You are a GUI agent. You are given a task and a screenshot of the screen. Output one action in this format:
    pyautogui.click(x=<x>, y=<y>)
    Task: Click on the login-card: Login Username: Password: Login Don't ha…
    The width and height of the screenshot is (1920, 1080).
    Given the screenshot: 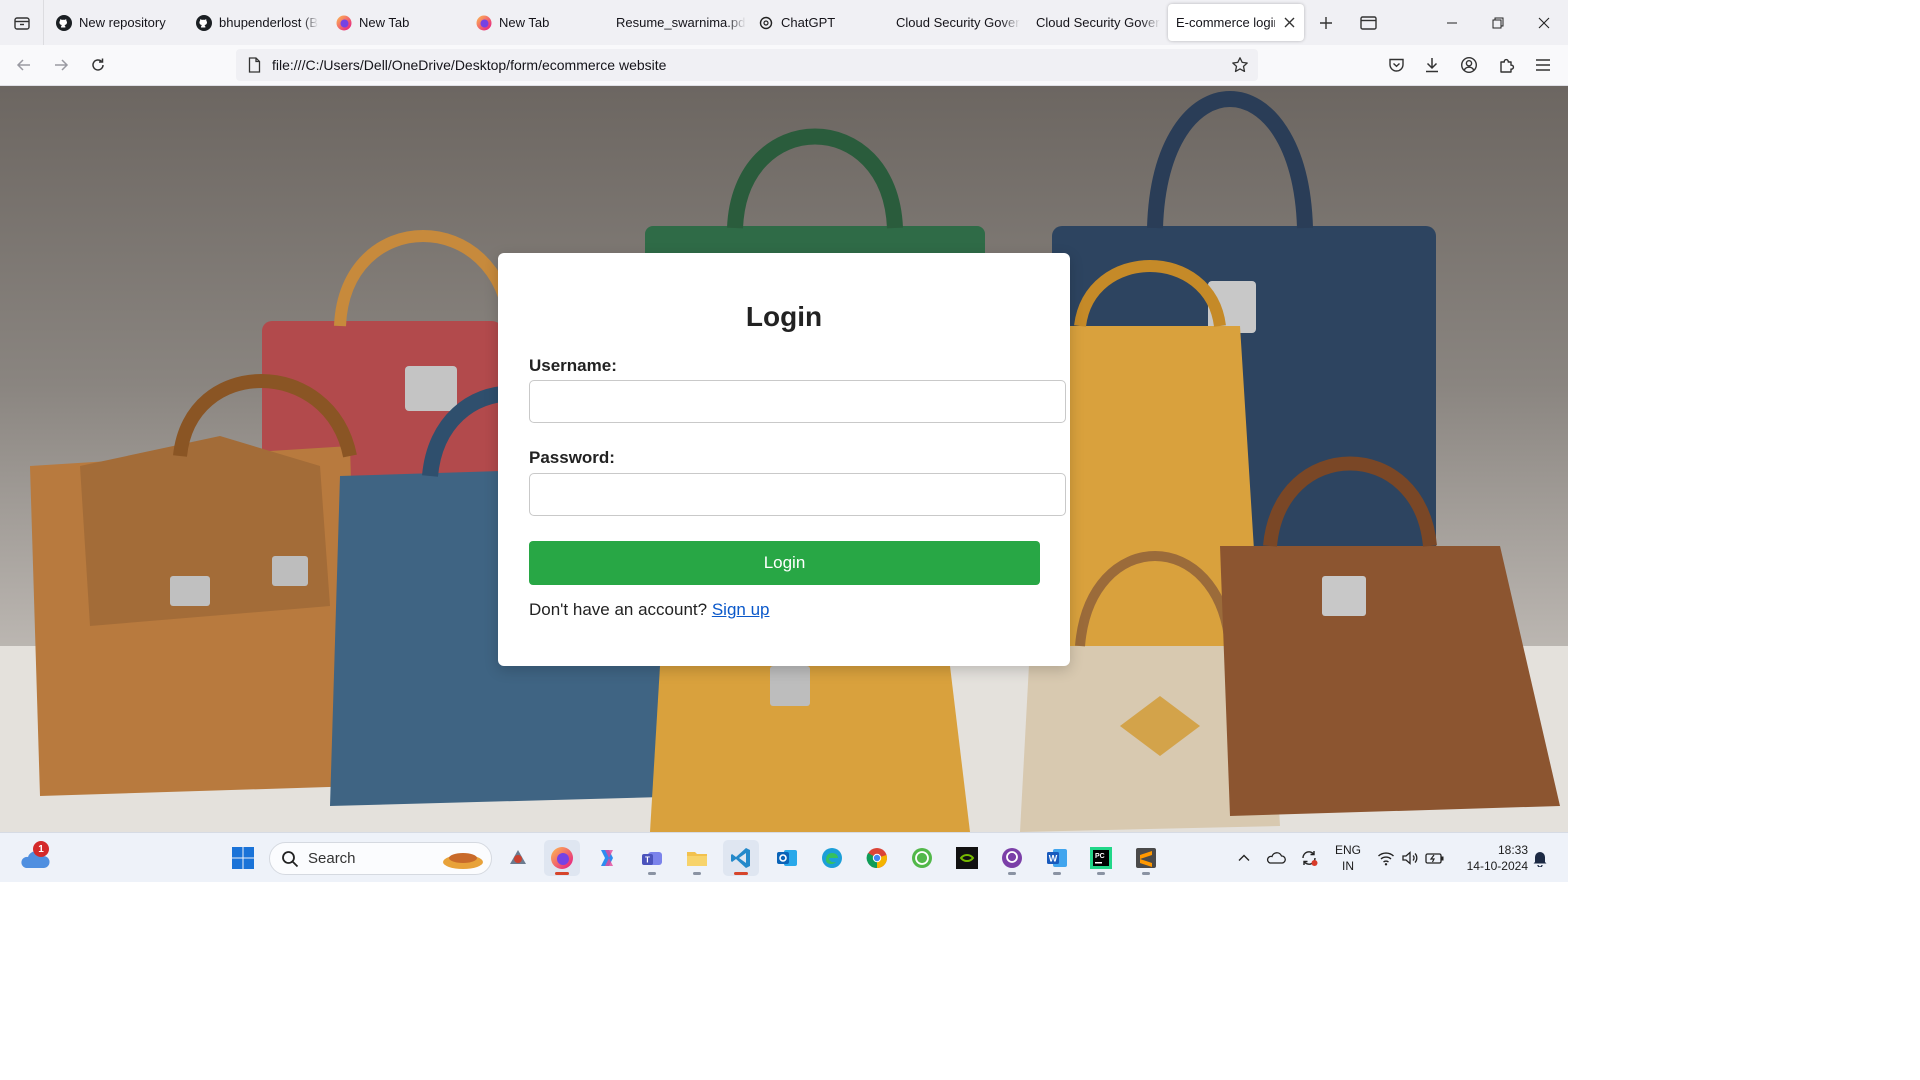 What is the action you would take?
    pyautogui.click(x=784, y=459)
    